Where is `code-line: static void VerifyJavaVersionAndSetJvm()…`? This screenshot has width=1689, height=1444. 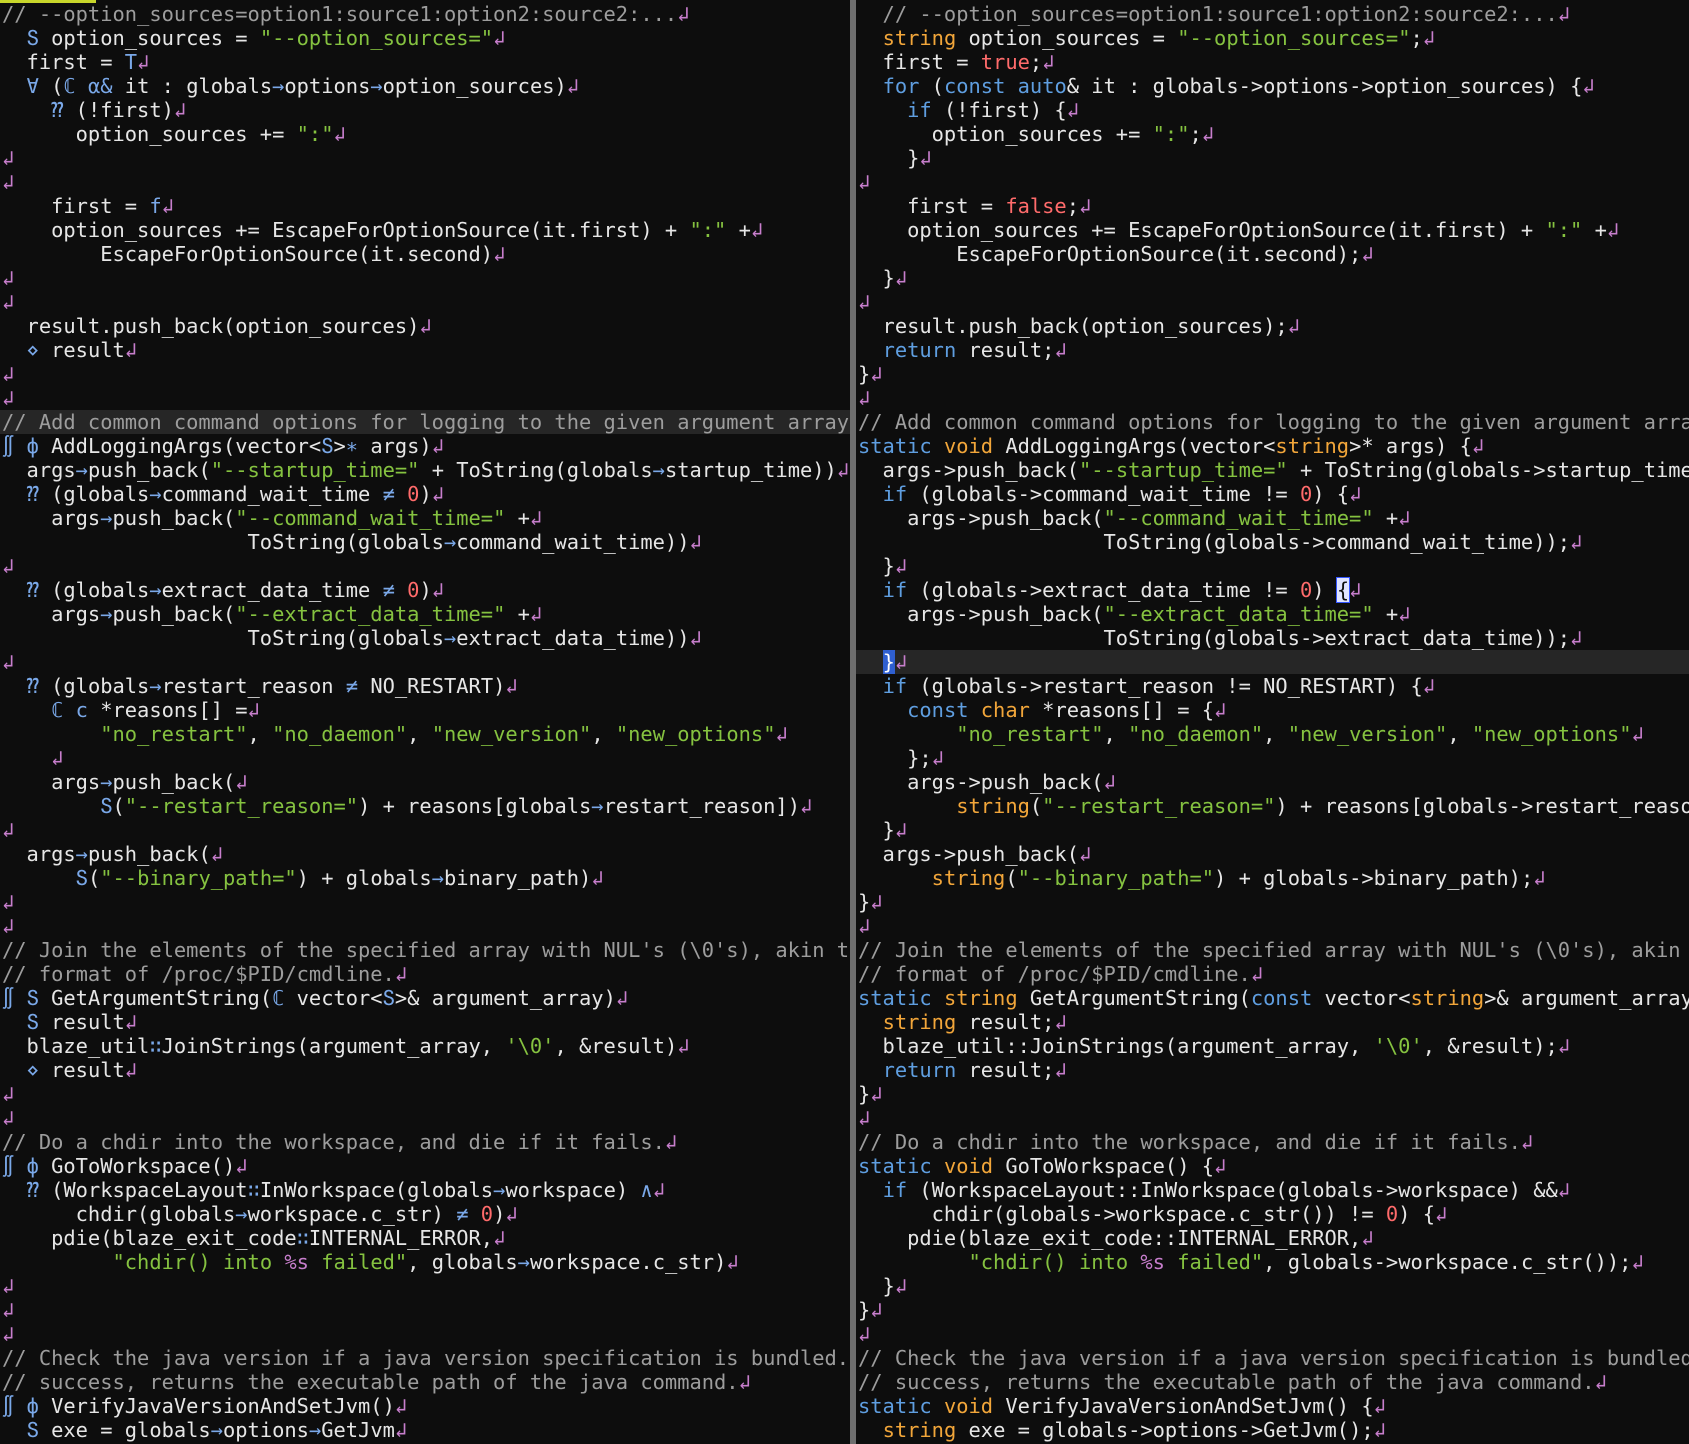 code-line: static void VerifyJavaVersionAndSetJvm()… is located at coordinates (1272, 1406).